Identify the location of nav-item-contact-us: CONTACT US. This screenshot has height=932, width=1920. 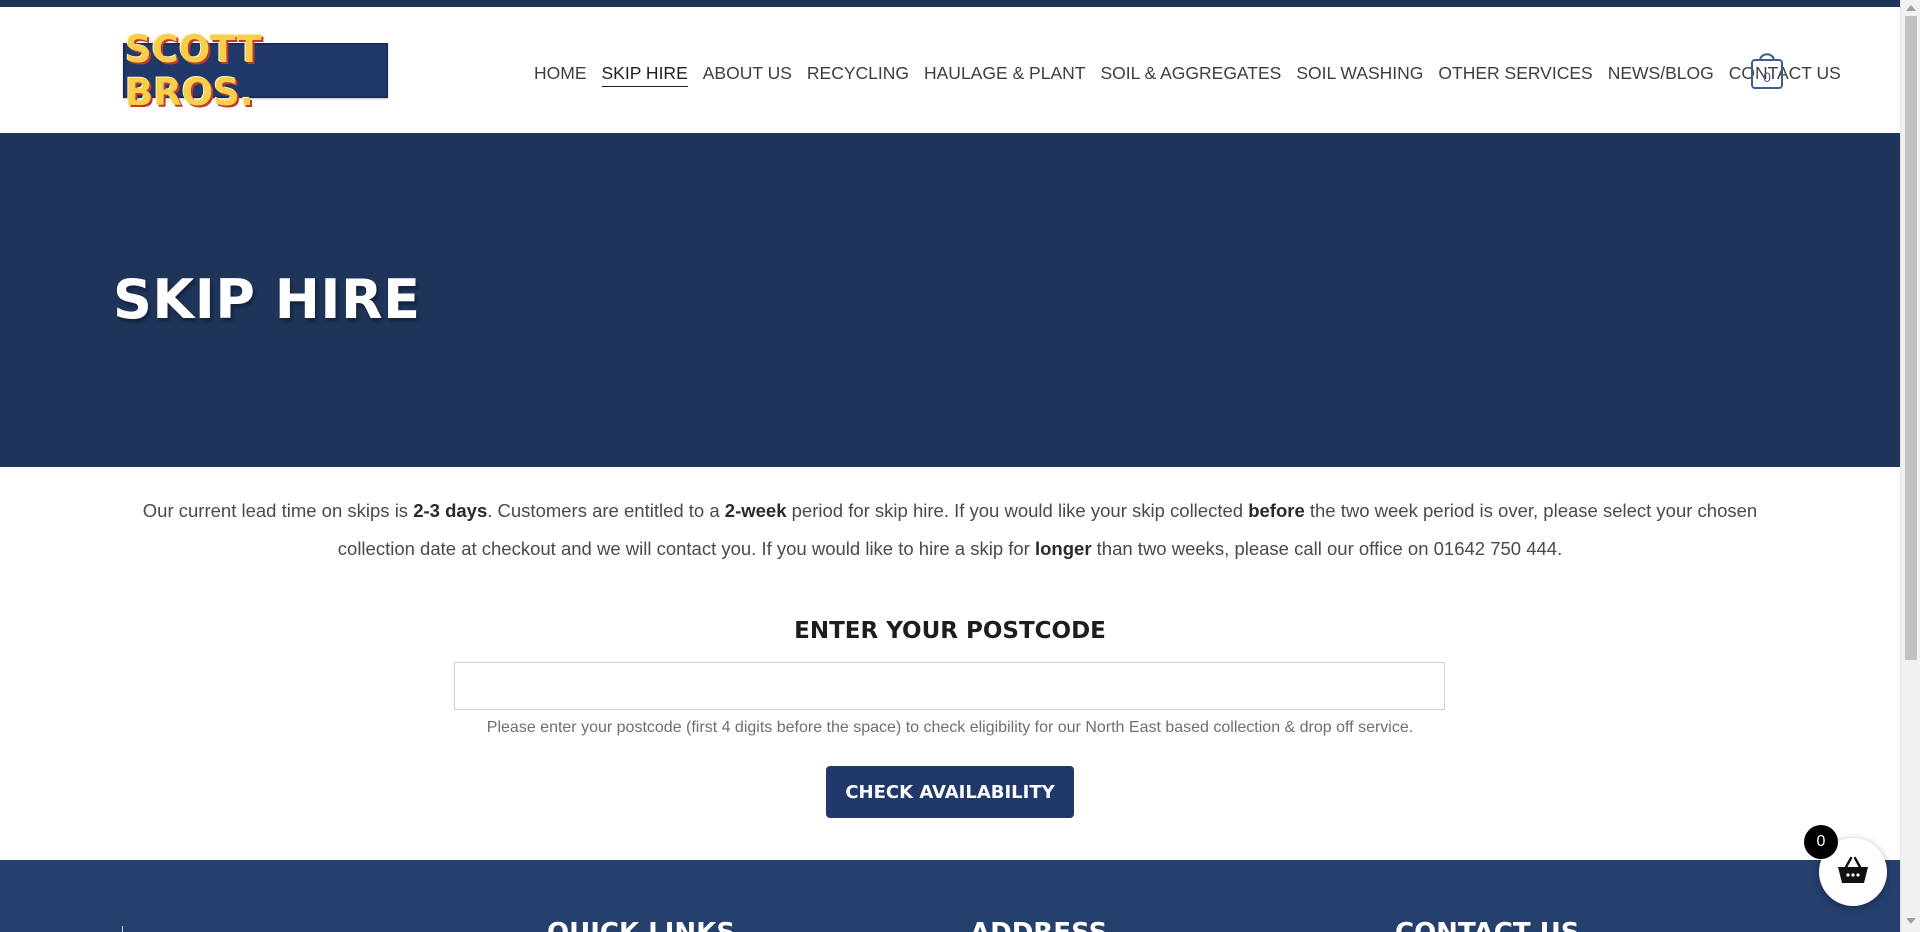
(1785, 75).